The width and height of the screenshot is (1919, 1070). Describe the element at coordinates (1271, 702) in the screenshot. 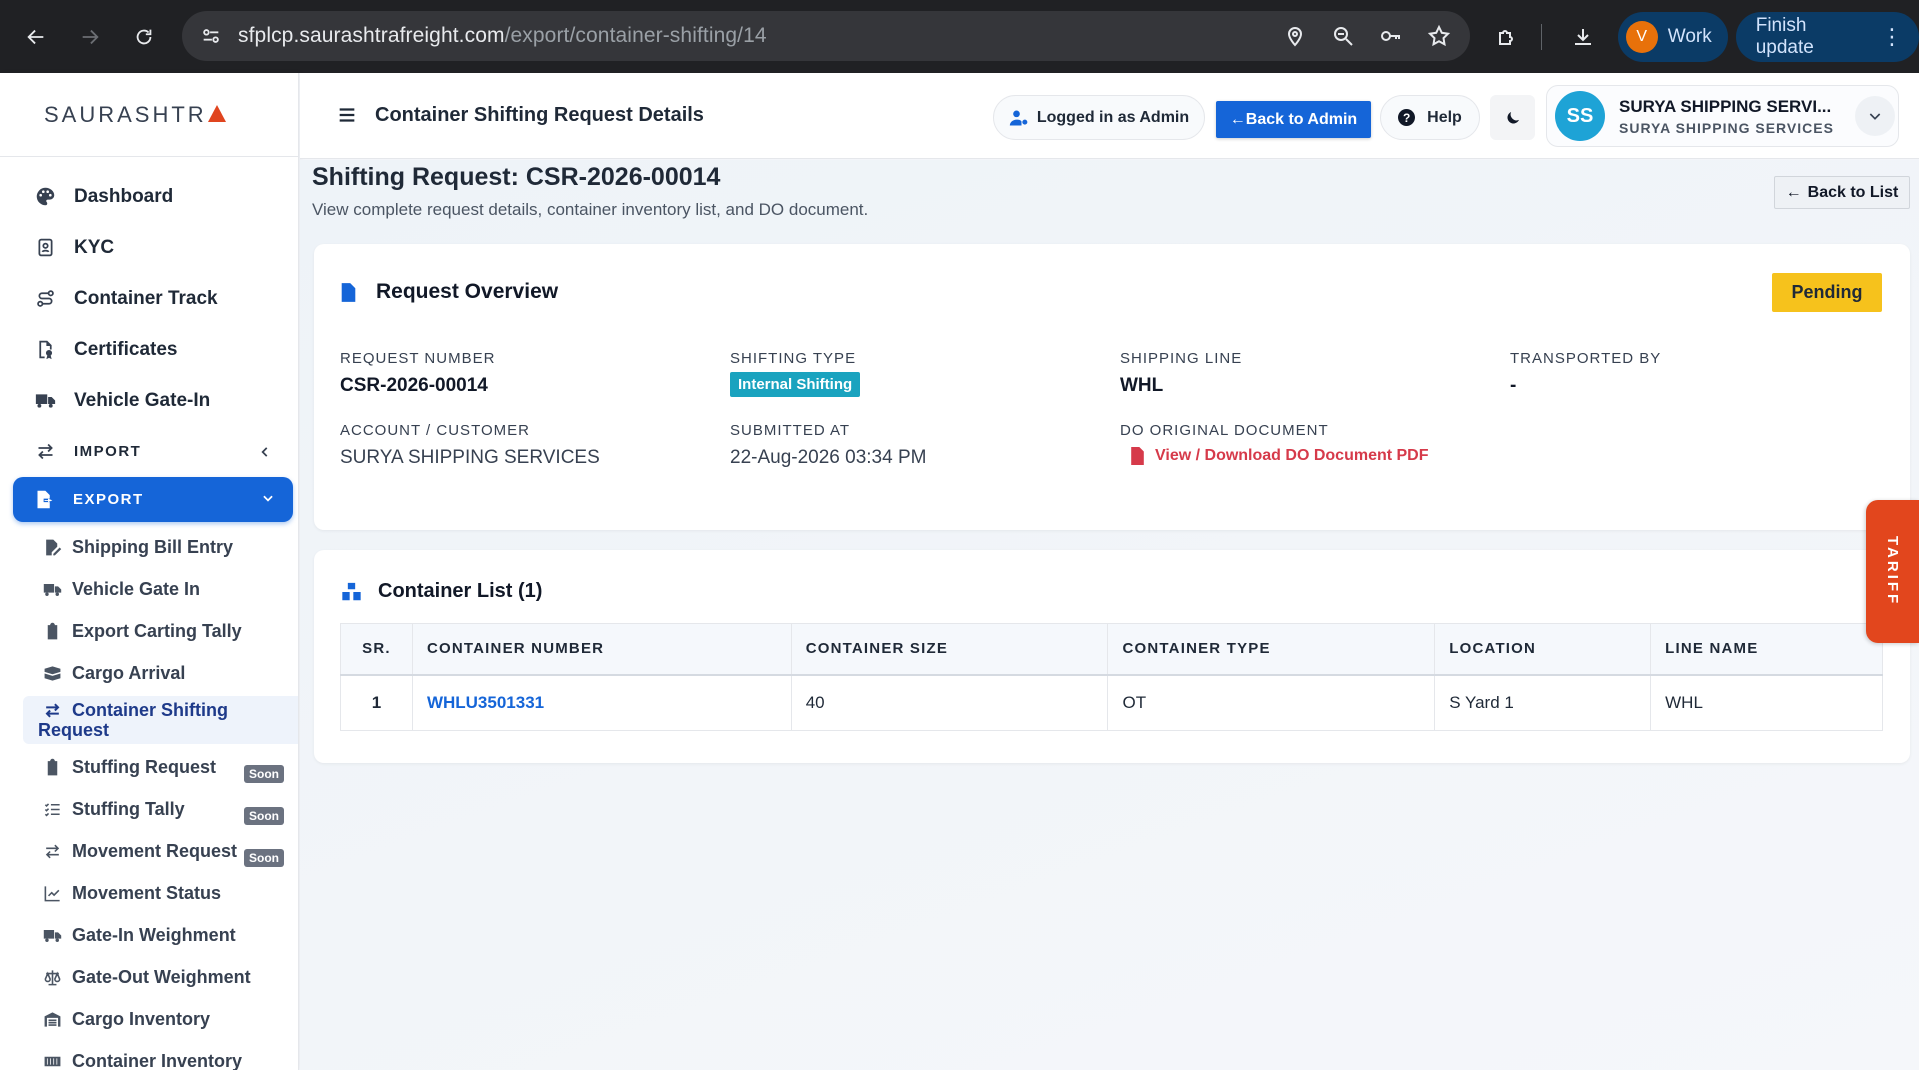

I see `cell-container-type: OT` at that location.